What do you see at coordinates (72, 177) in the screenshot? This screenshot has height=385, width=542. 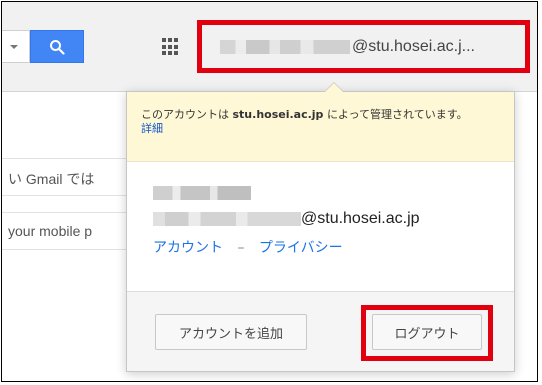 I see `background-text-row: い Gmail では` at bounding box center [72, 177].